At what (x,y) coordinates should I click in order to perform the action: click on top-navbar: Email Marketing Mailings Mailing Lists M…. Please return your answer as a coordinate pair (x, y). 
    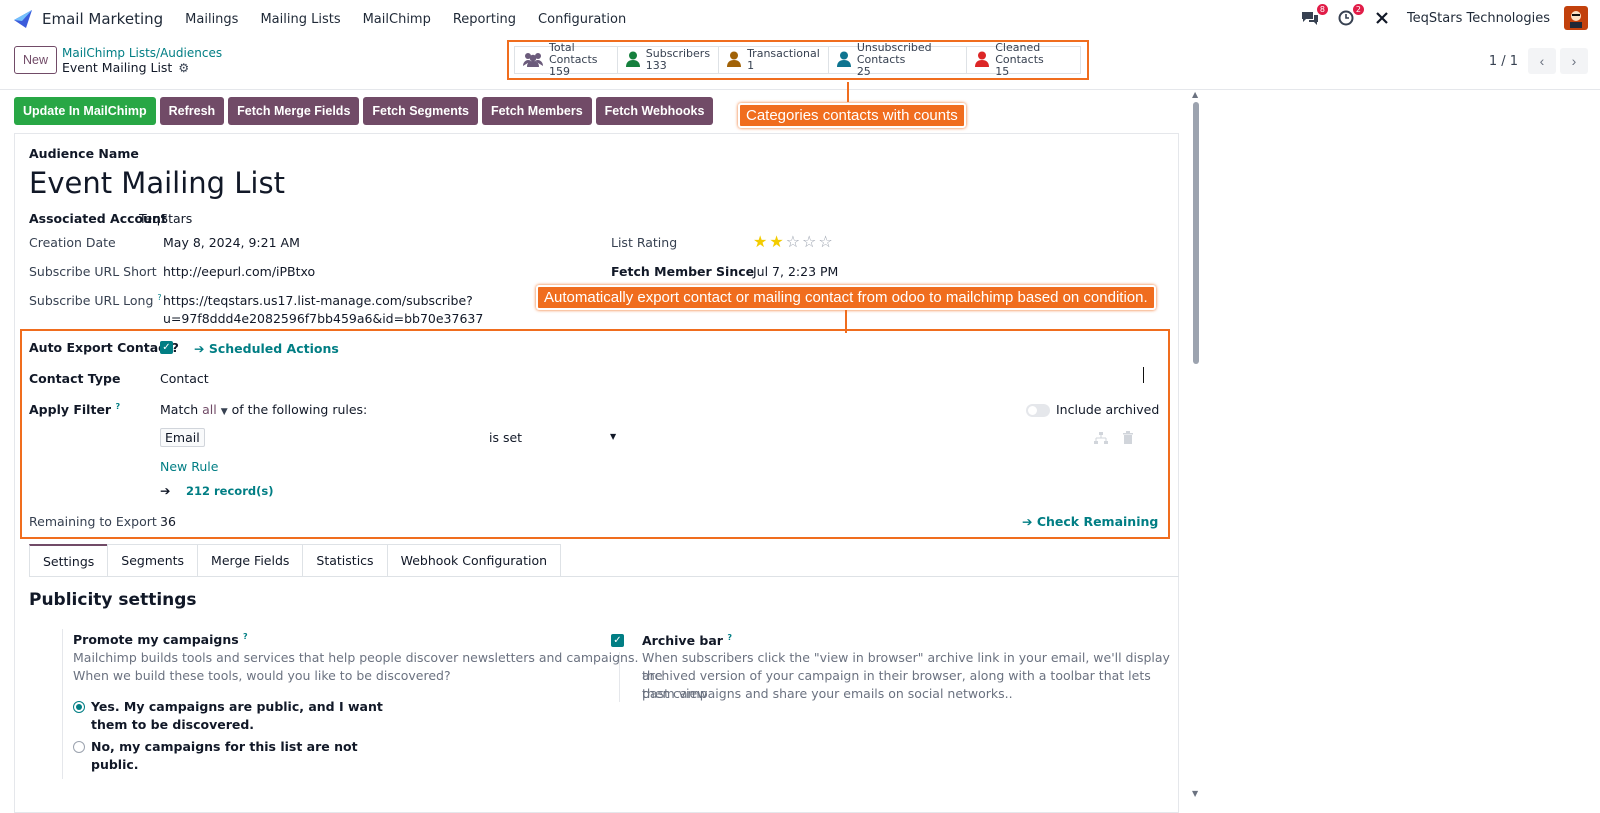
    Looking at the image, I should click on (800, 19).